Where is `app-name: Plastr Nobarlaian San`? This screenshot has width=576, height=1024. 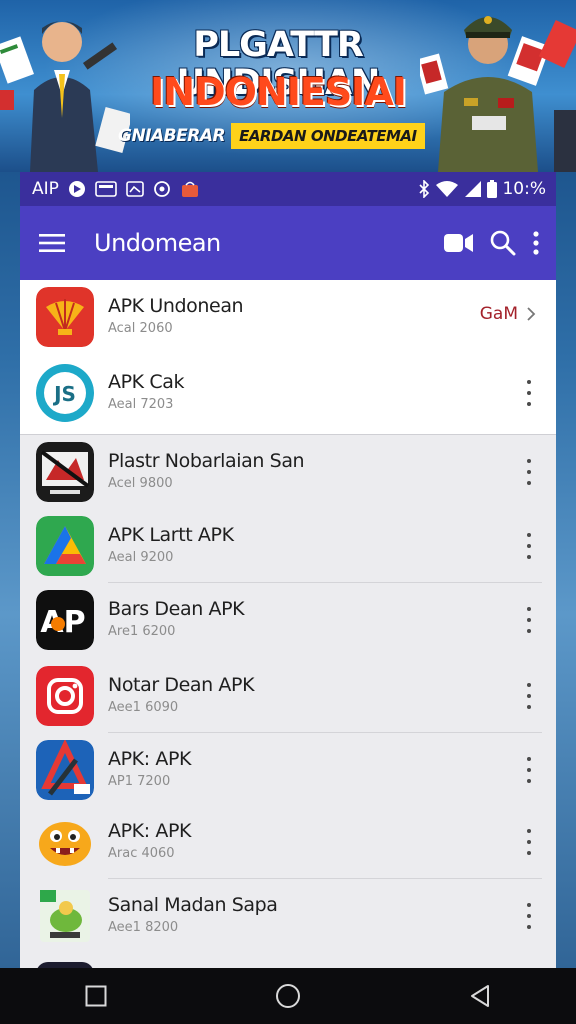
app-name: Plastr Nobarlaian San is located at coordinates (206, 461).